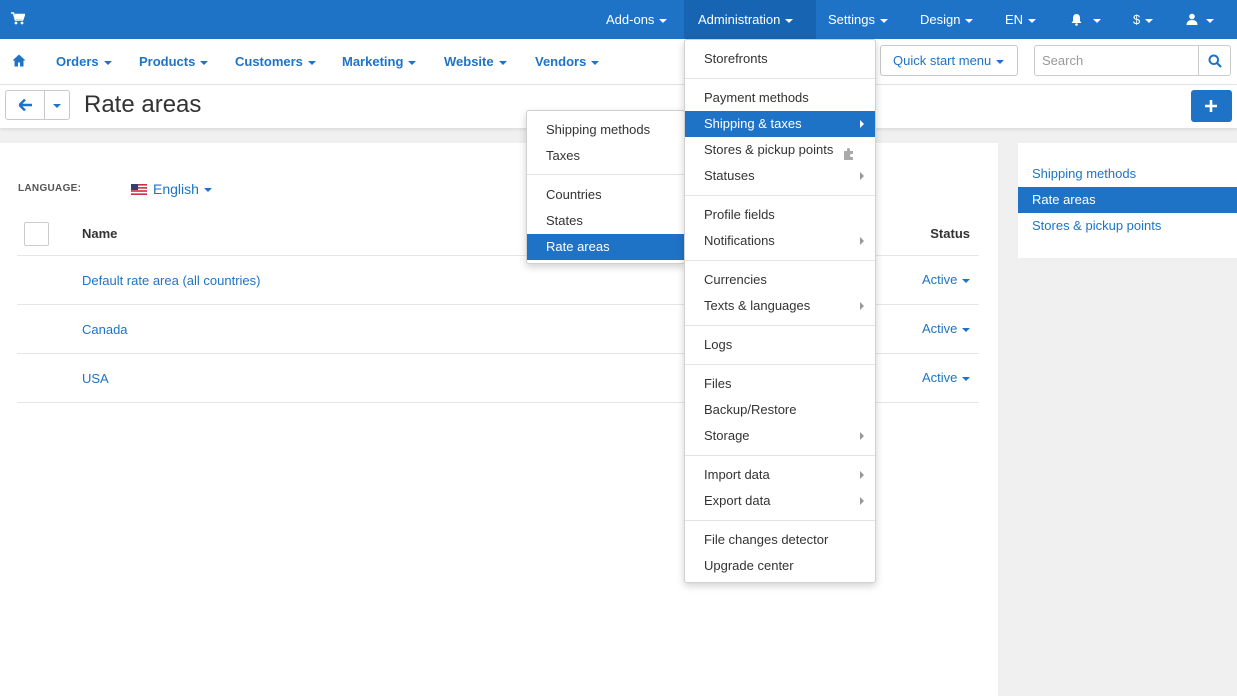  I want to click on menu-item-files: Files, so click(780, 384).